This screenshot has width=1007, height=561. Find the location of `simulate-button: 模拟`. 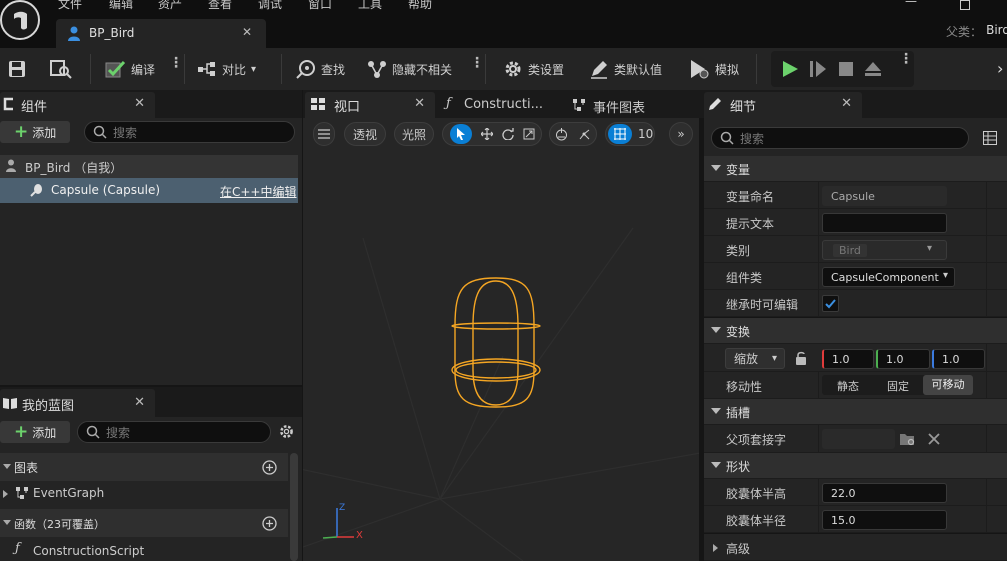

simulate-button: 模拟 is located at coordinates (713, 69).